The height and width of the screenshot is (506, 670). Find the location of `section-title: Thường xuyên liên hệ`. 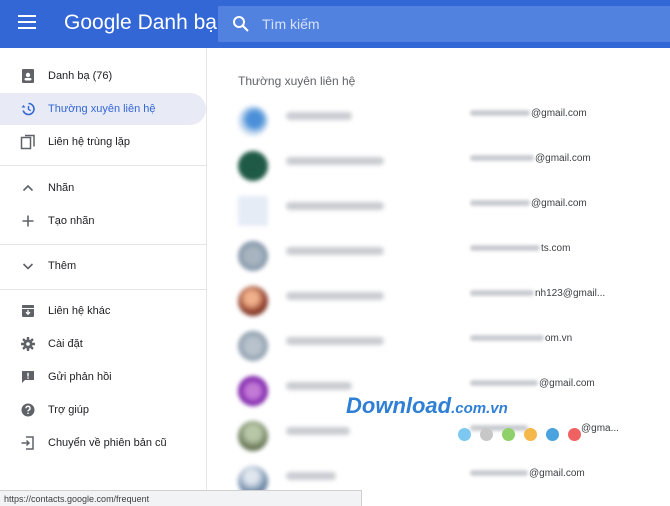

section-title: Thường xuyên liên hệ is located at coordinates (297, 81).